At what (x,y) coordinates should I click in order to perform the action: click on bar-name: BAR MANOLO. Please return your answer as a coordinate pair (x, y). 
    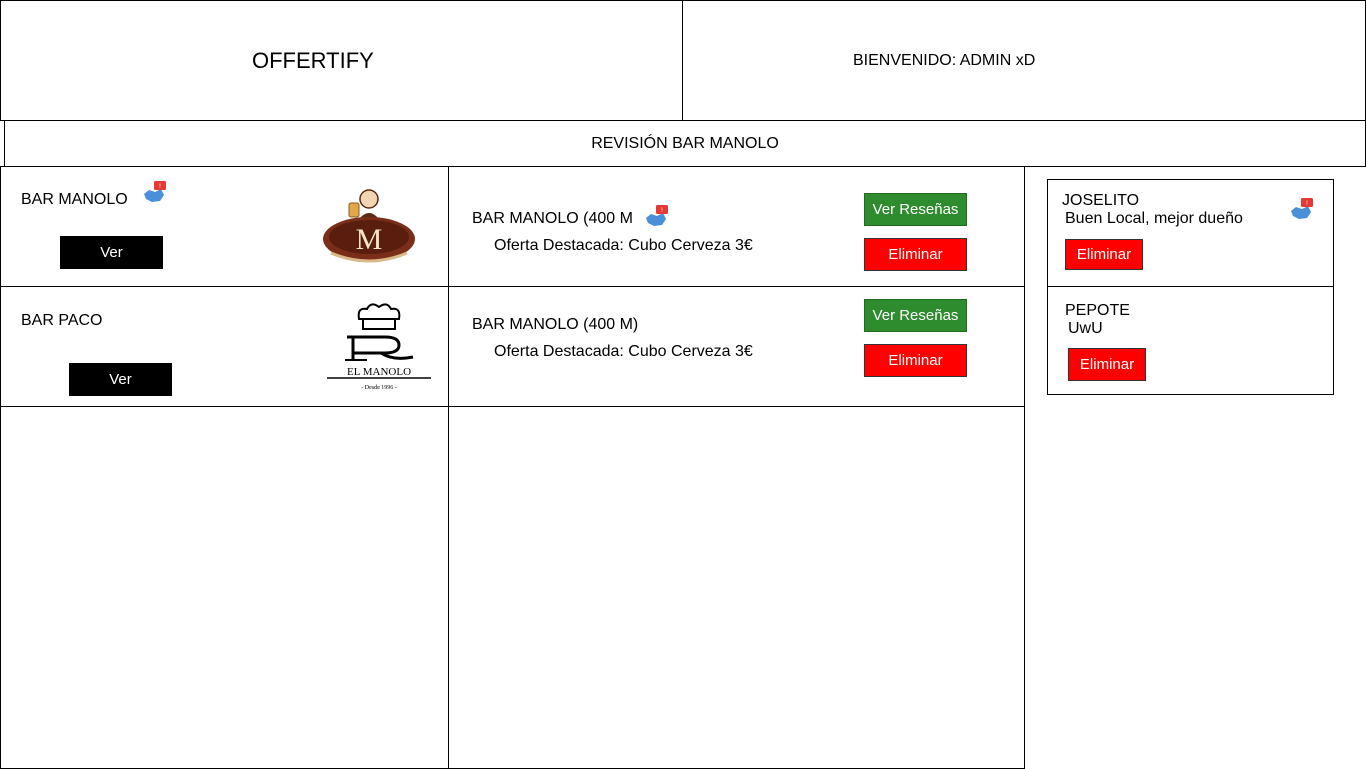
    Looking at the image, I should click on (74, 199).